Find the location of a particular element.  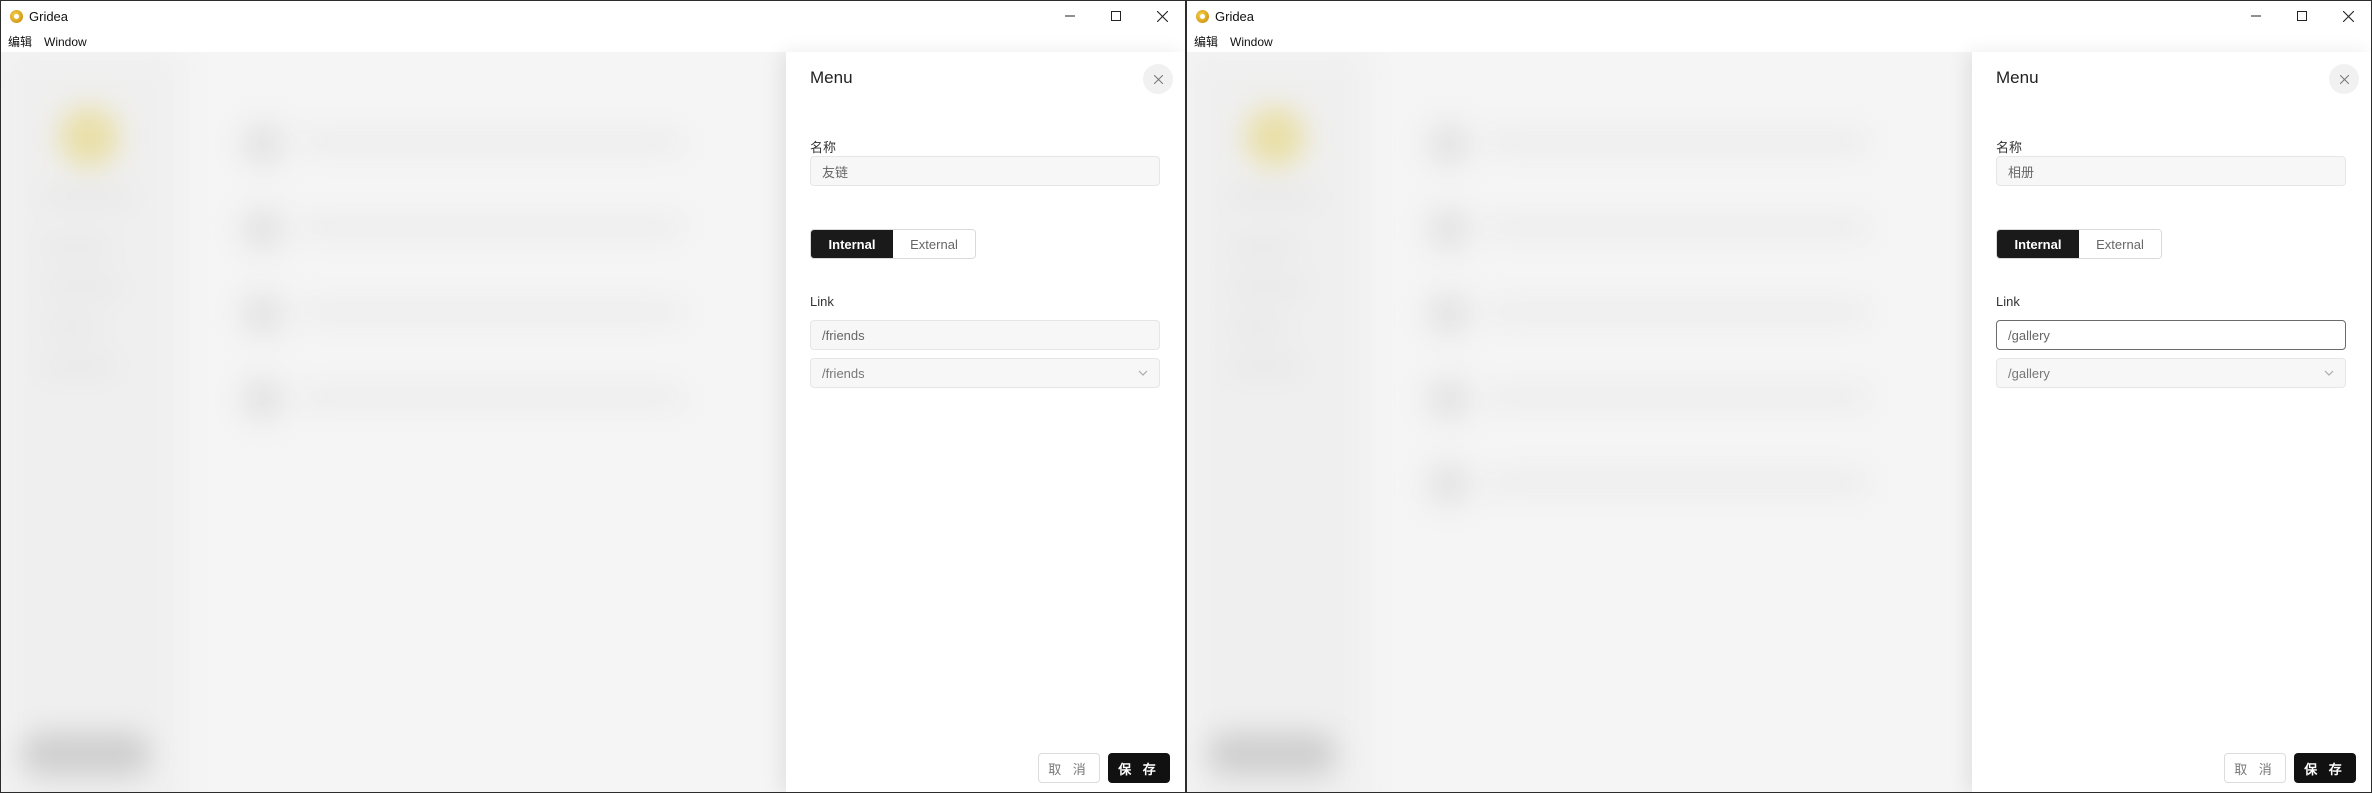

link-select-value: /friends is located at coordinates (843, 373).